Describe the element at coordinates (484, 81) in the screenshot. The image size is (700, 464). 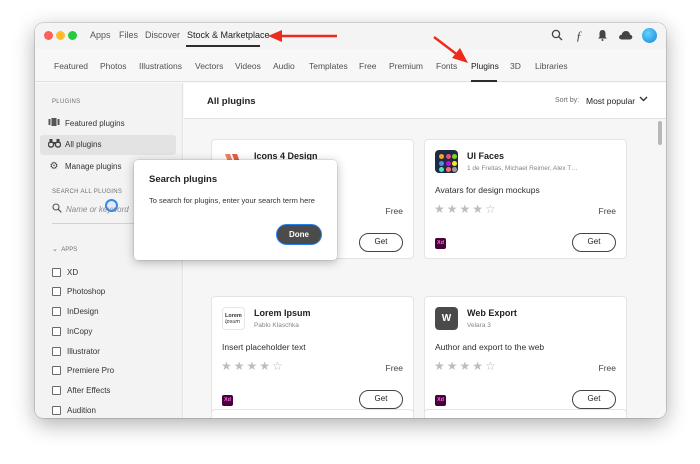
I see `category-active-indicator` at that location.